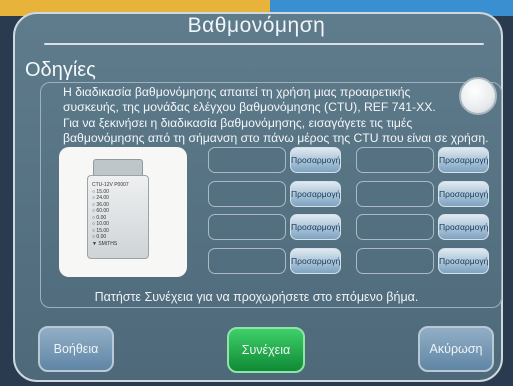 The width and height of the screenshot is (513, 386). I want to click on title-divider, so click(264, 44).